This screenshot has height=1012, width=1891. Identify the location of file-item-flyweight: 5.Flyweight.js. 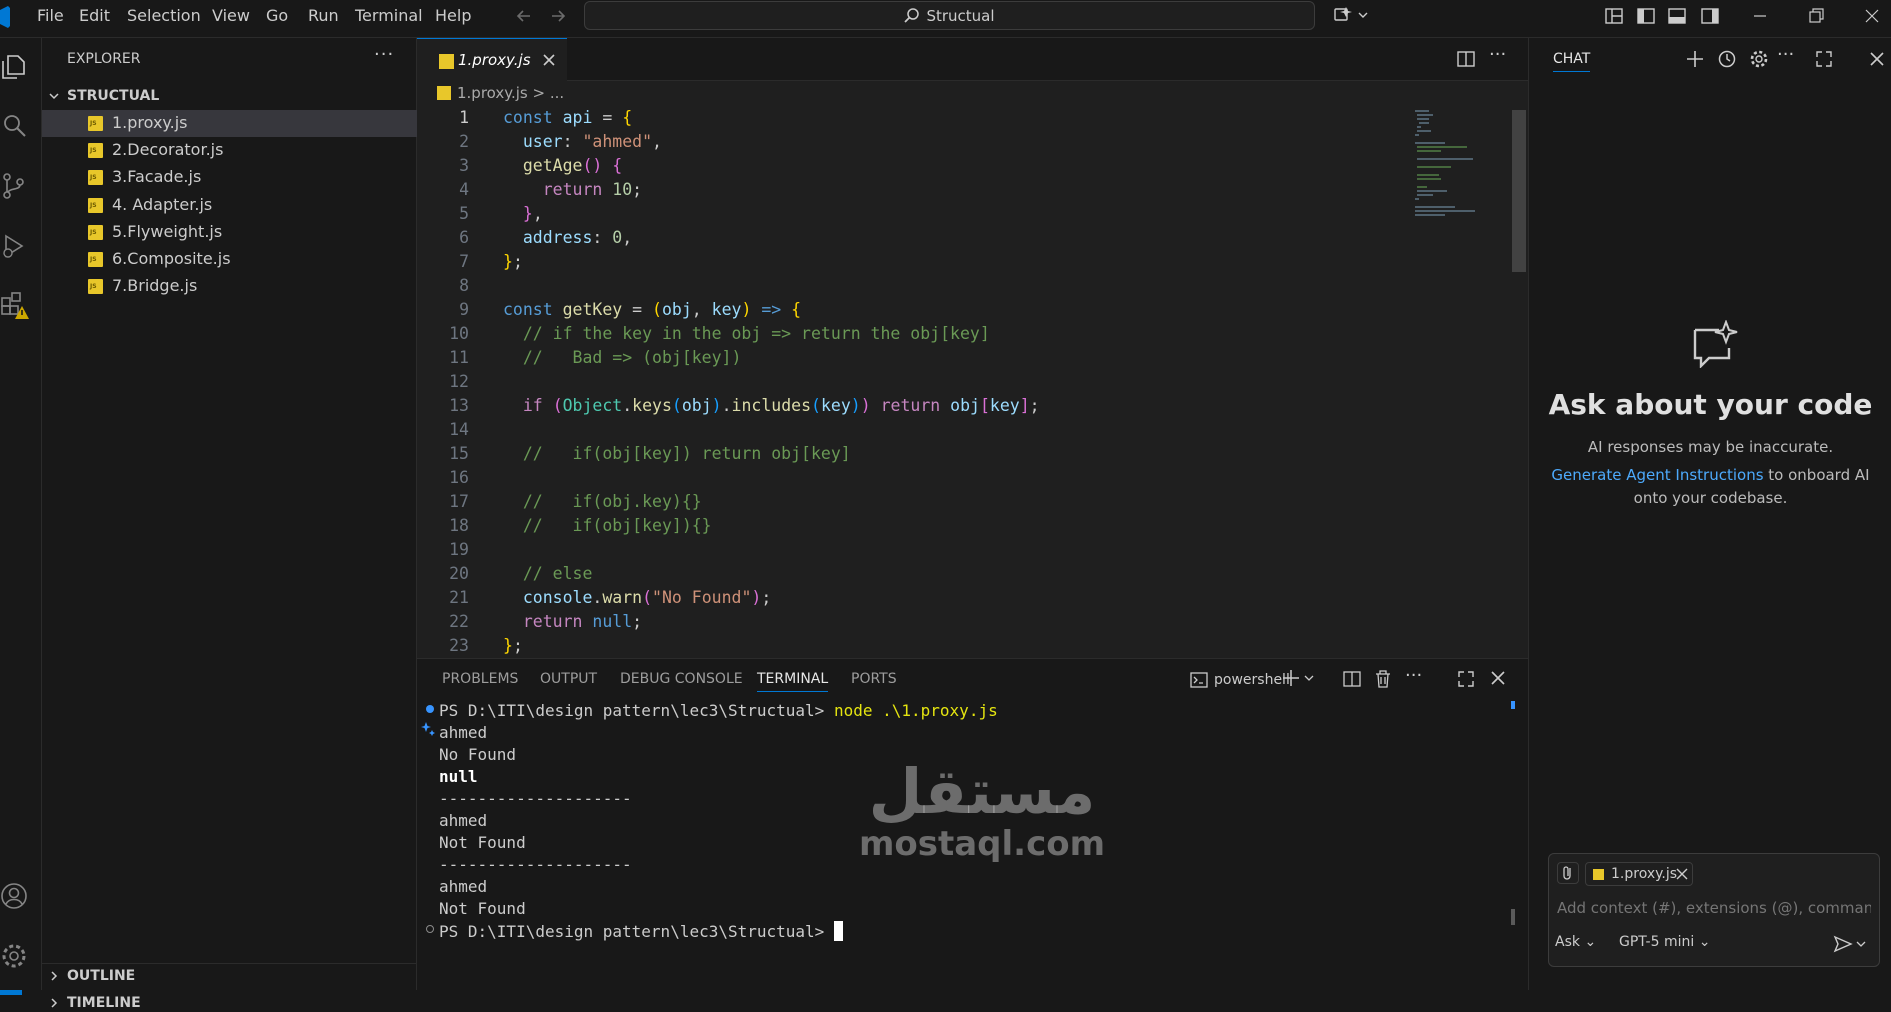
(229, 232).